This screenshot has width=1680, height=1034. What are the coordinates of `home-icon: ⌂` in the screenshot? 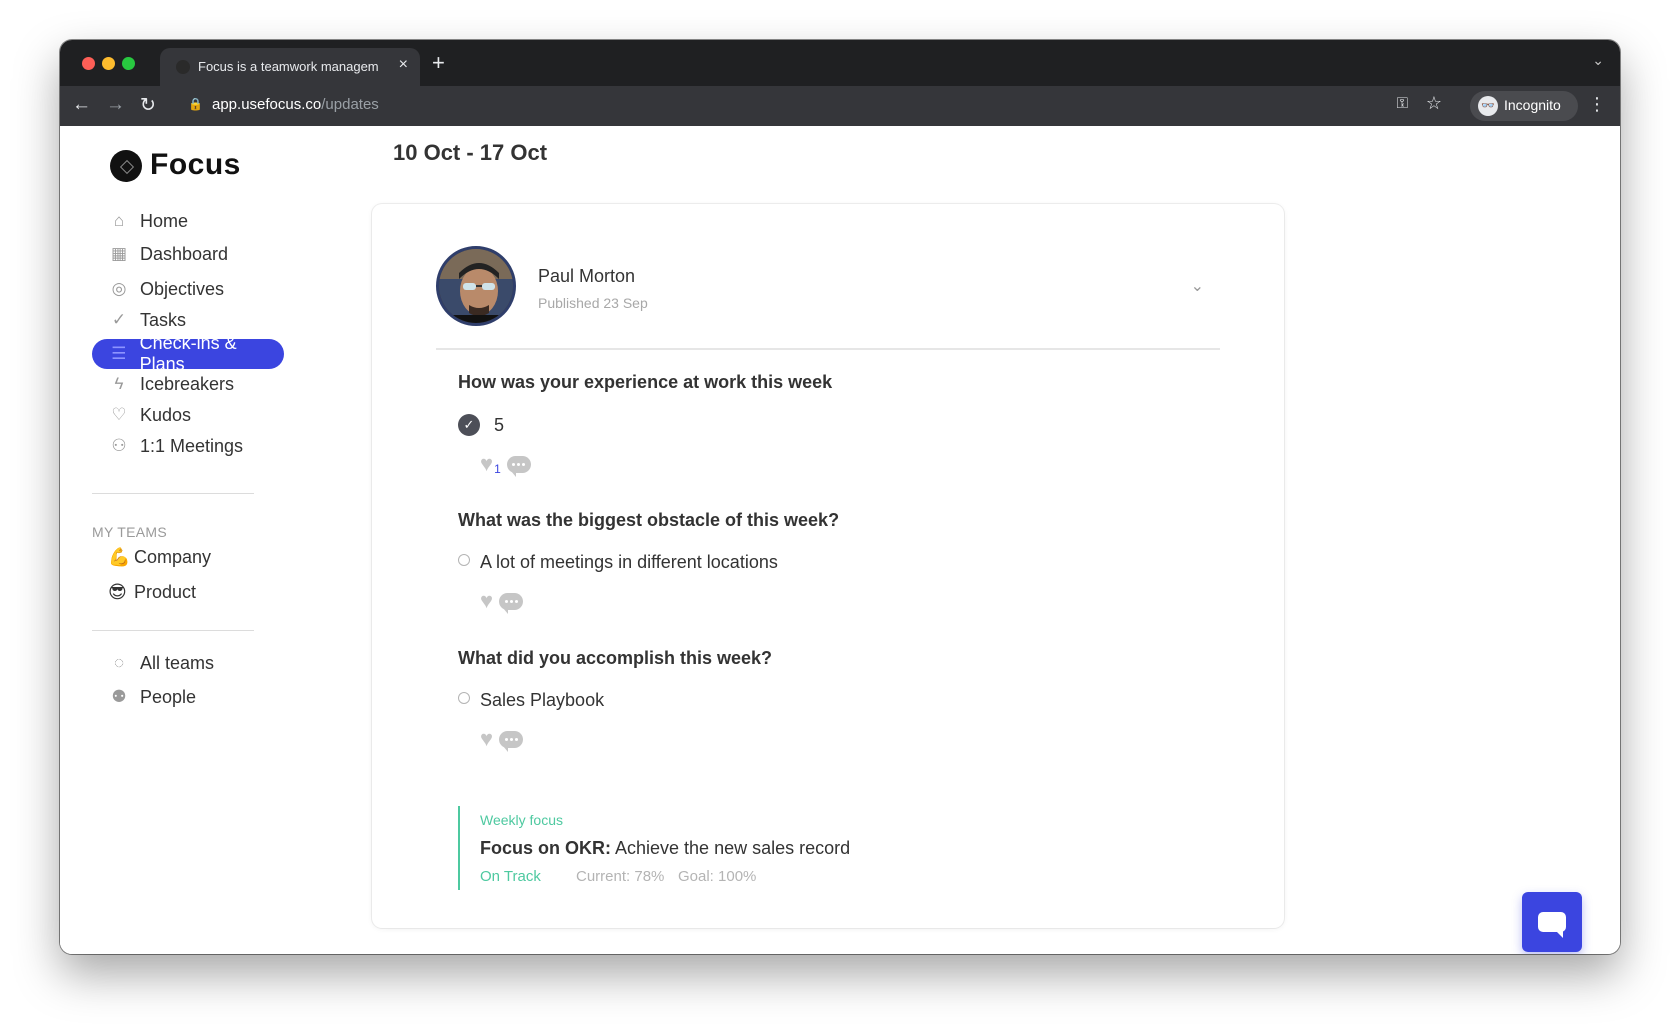 It's located at (119, 220).